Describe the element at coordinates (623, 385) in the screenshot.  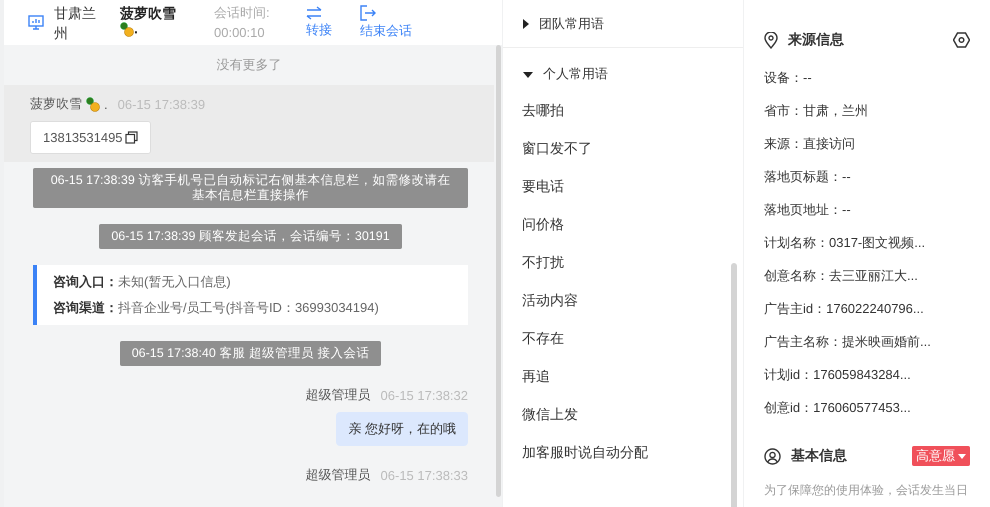
I see `phrase-item: 再追` at that location.